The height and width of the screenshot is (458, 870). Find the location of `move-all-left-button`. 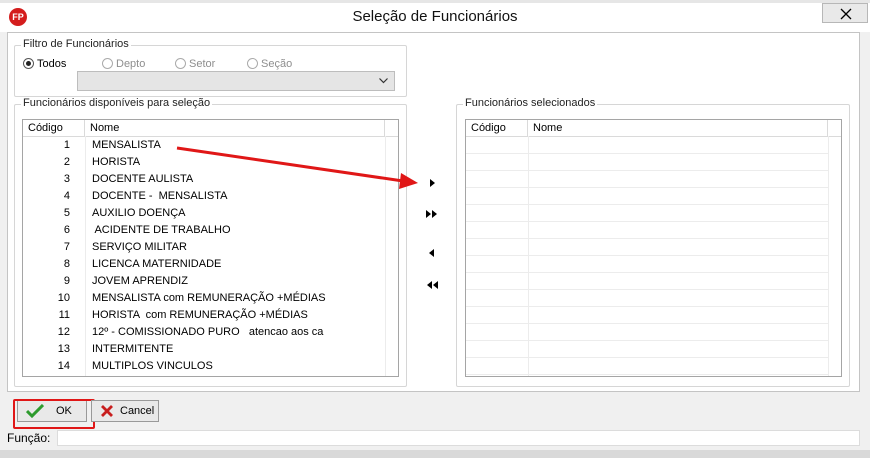

move-all-left-button is located at coordinates (432, 285).